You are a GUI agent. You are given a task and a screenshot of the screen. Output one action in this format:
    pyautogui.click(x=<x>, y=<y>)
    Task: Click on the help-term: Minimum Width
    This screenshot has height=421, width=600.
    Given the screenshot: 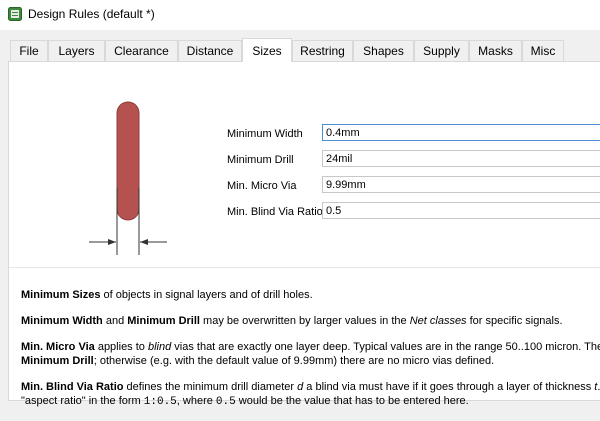 What is the action you would take?
    pyautogui.click(x=62, y=321)
    